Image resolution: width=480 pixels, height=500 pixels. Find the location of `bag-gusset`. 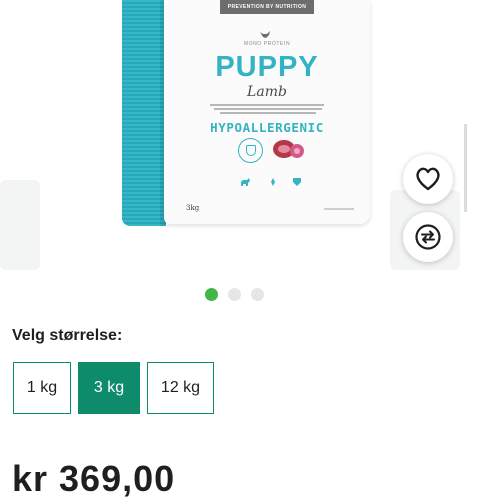

bag-gusset is located at coordinates (144, 113).